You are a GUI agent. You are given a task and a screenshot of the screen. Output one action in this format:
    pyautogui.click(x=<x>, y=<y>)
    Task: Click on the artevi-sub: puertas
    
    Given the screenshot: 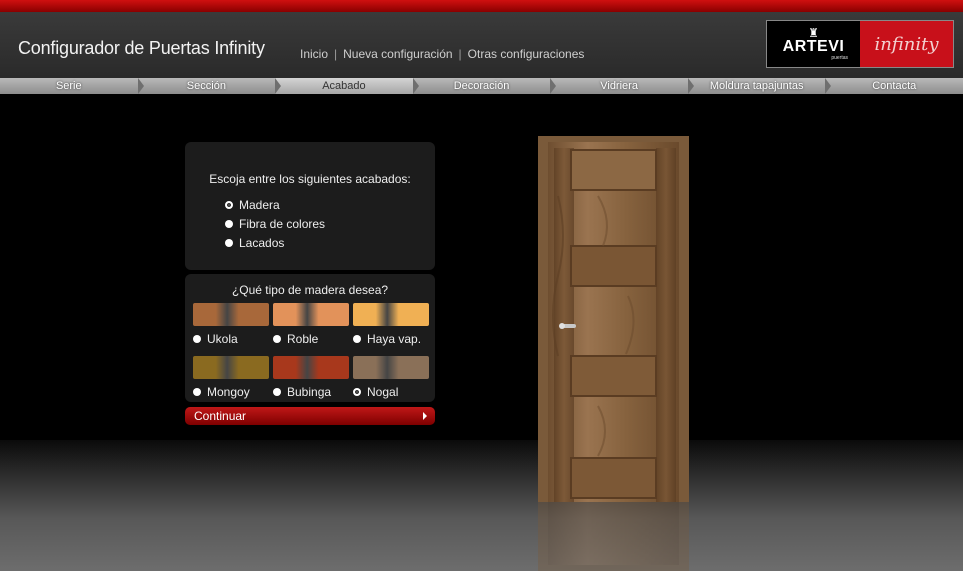 What is the action you would take?
    pyautogui.click(x=839, y=58)
    